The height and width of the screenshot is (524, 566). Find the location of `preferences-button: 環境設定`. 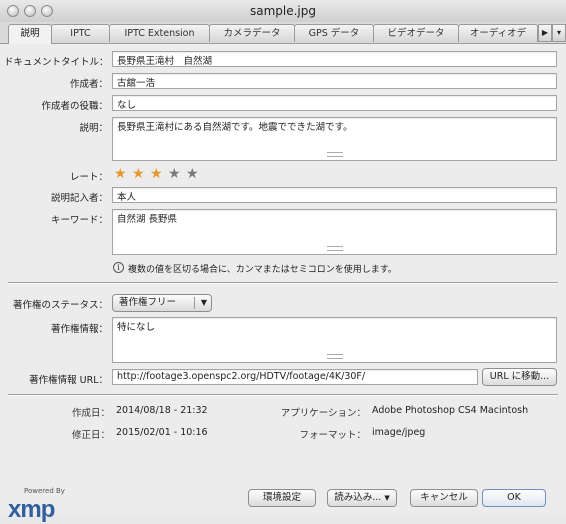

preferences-button: 環境設定 is located at coordinates (282, 498).